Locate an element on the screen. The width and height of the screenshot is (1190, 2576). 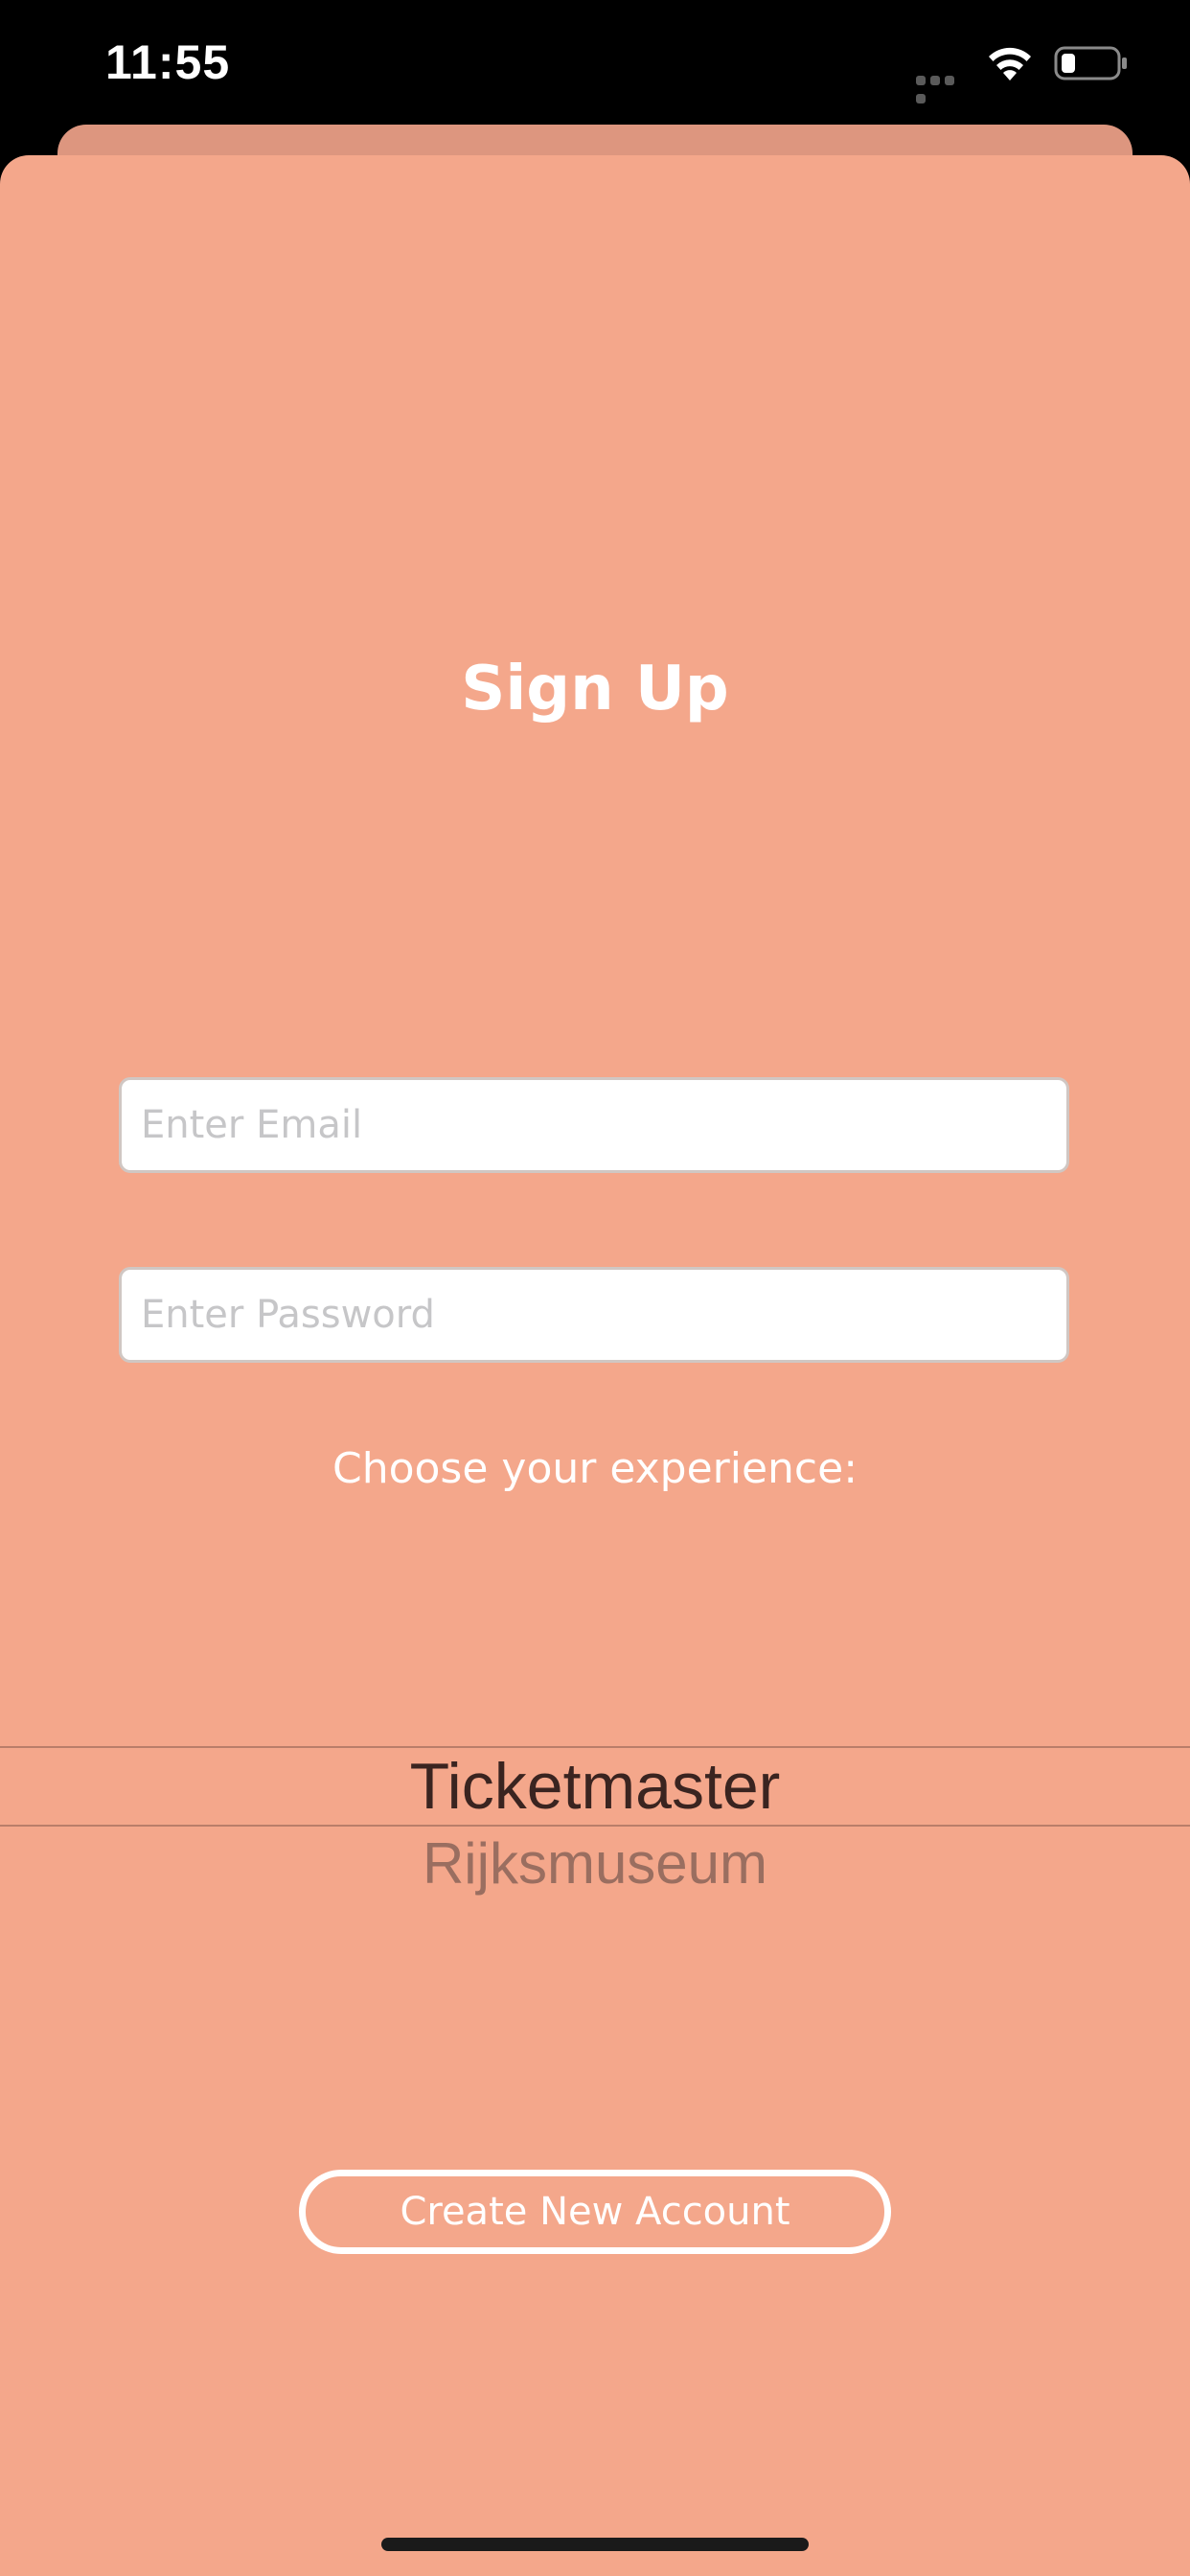
battery-icon is located at coordinates (1091, 63).